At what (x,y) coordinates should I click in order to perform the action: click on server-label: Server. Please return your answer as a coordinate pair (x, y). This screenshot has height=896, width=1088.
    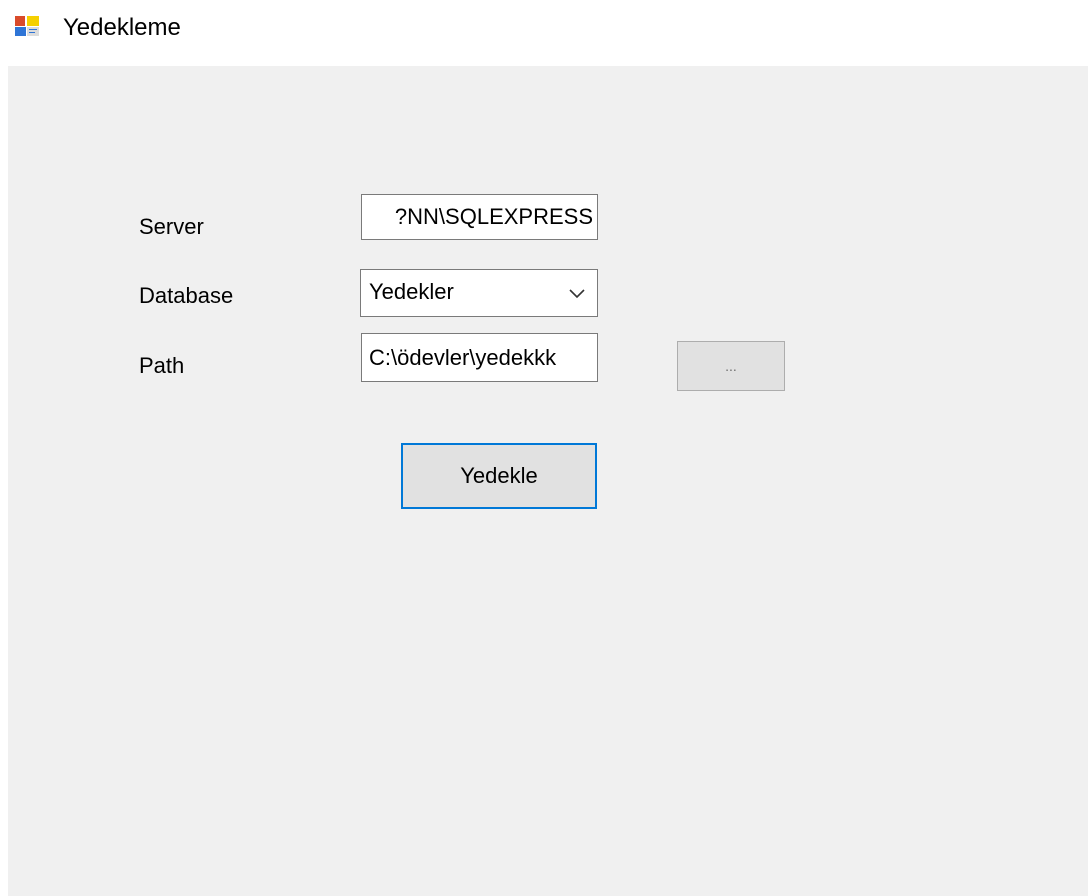
    Looking at the image, I should click on (171, 226).